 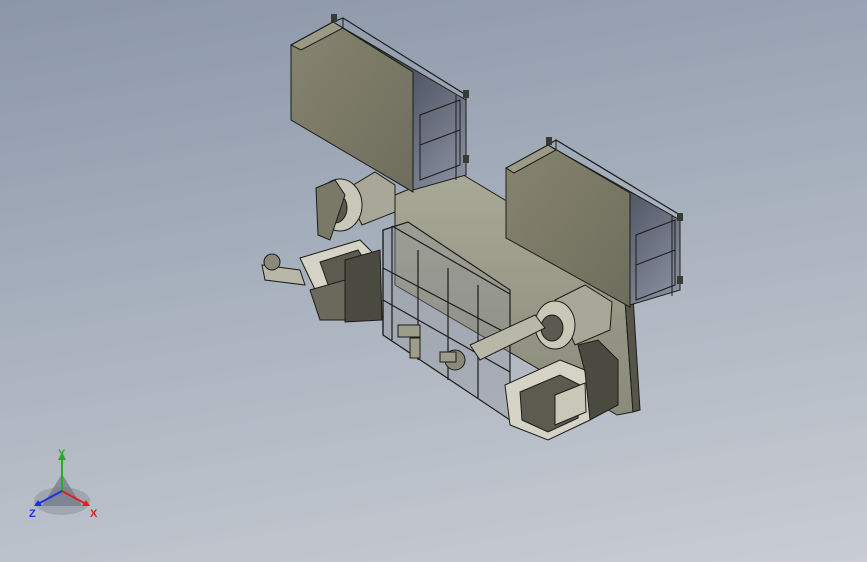 What do you see at coordinates (328, 247) in the screenshot?
I see `left-robot-arm` at bounding box center [328, 247].